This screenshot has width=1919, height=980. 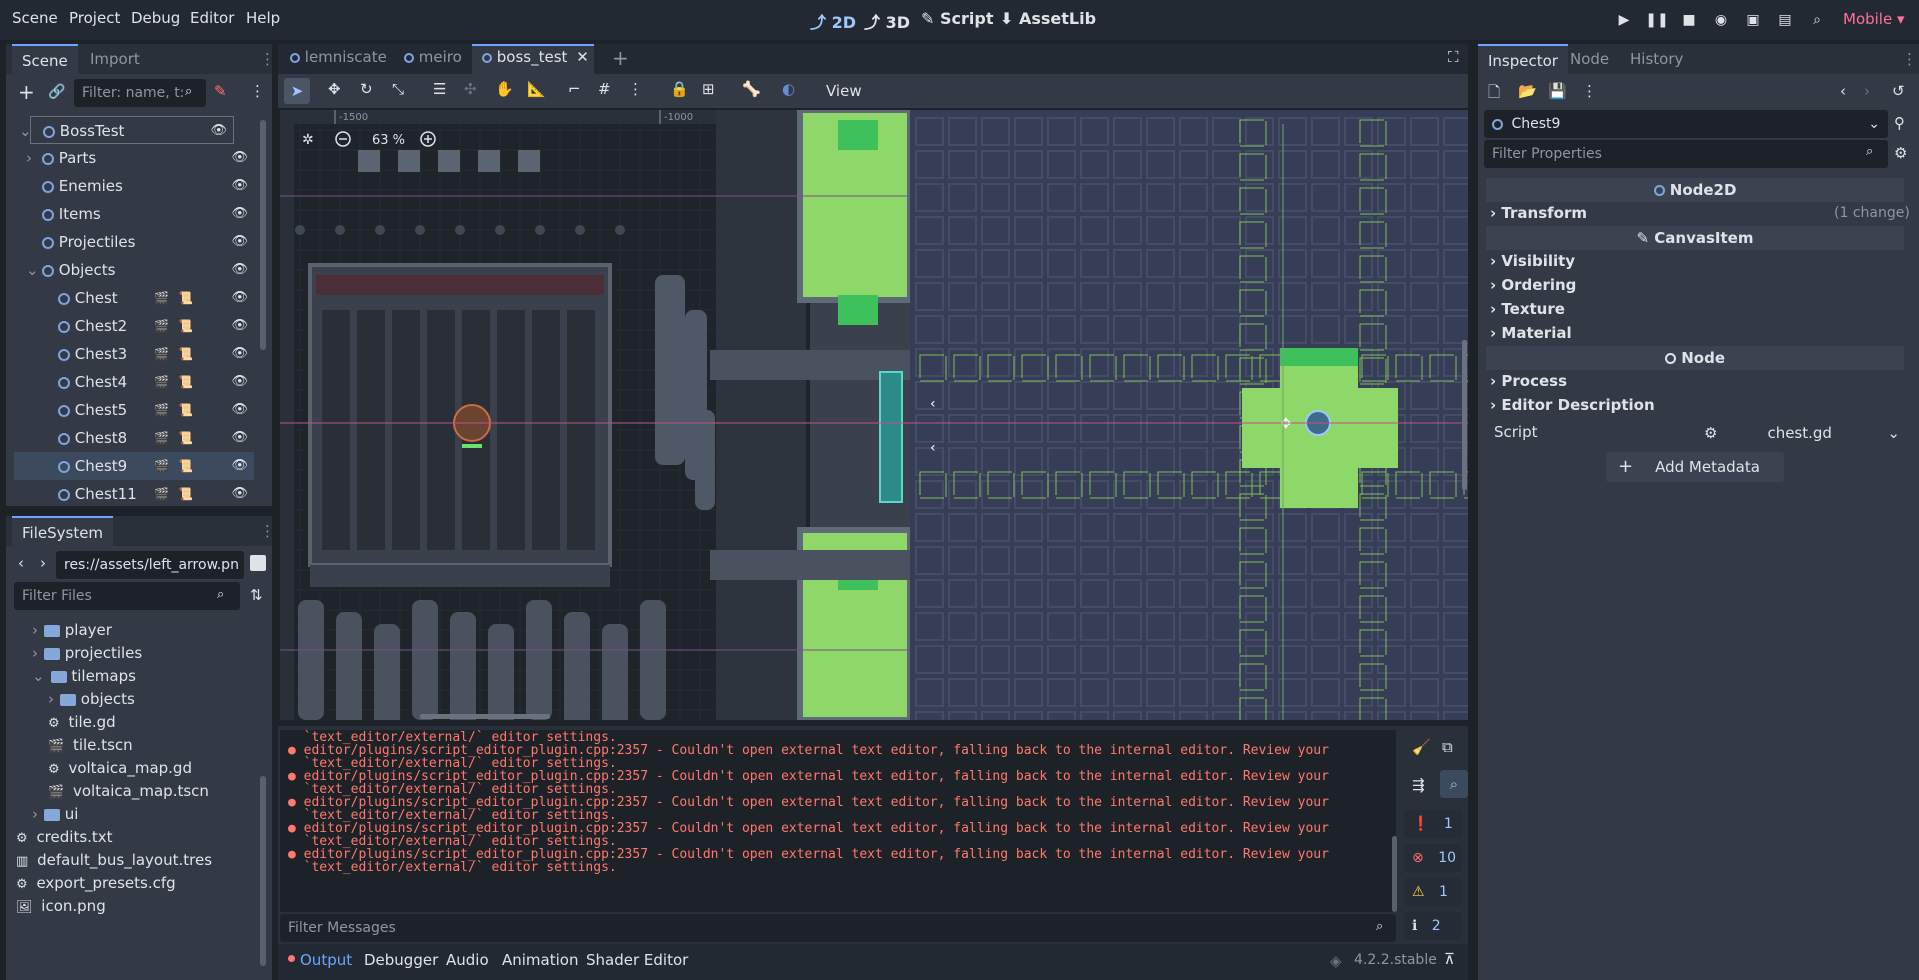 What do you see at coordinates (1689, 20) in the screenshot?
I see `stop-icon: ■` at bounding box center [1689, 20].